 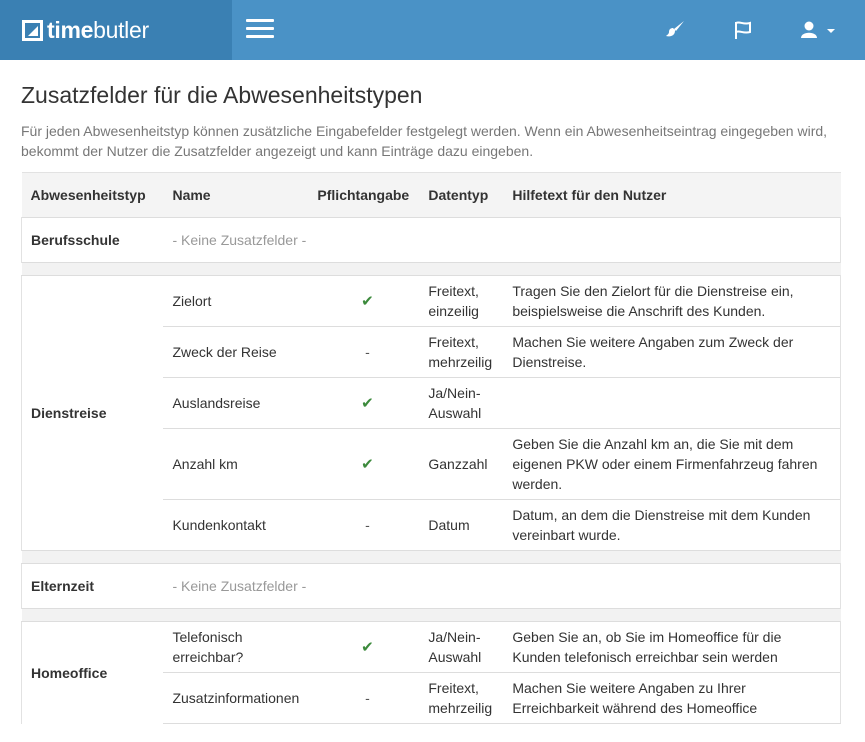 What do you see at coordinates (92, 195) in the screenshot?
I see `header-absence-type: Abwesenheitstyp` at bounding box center [92, 195].